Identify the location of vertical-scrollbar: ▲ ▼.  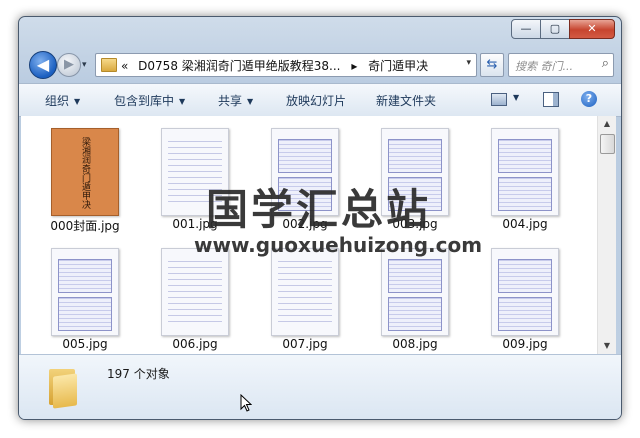
(606, 235).